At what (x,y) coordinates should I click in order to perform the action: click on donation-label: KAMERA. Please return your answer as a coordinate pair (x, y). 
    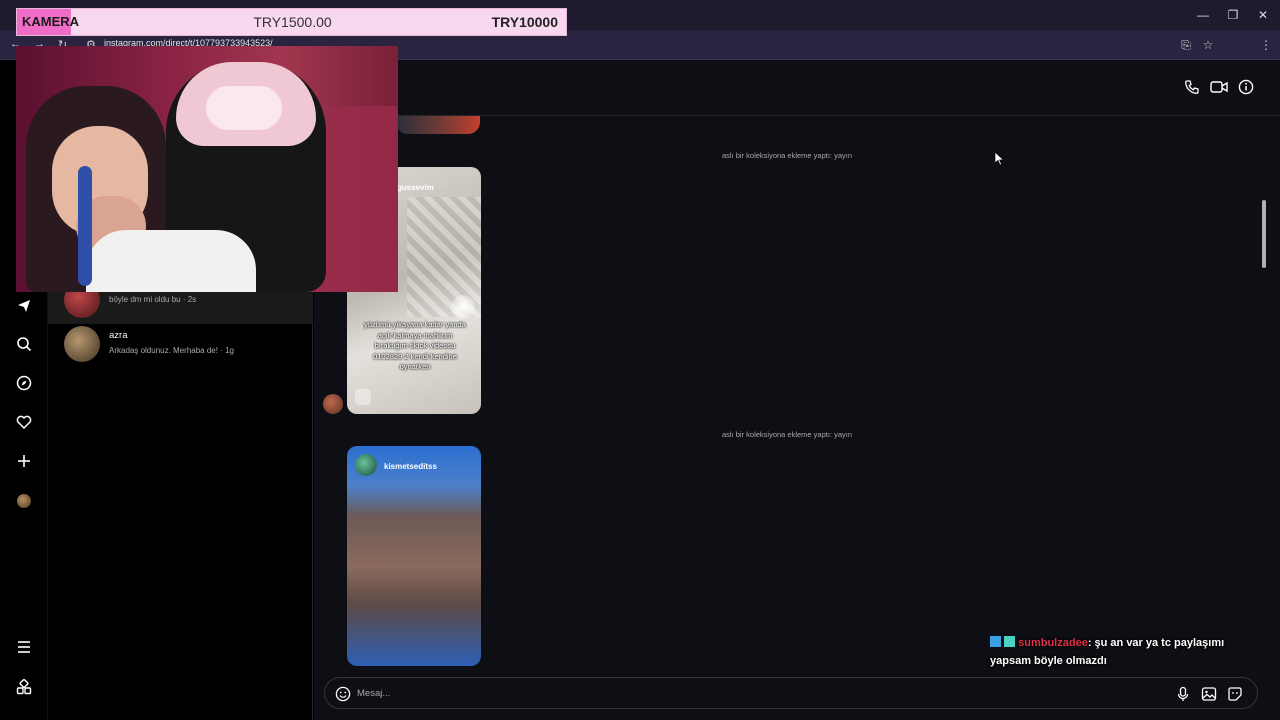
    Looking at the image, I should click on (48, 22).